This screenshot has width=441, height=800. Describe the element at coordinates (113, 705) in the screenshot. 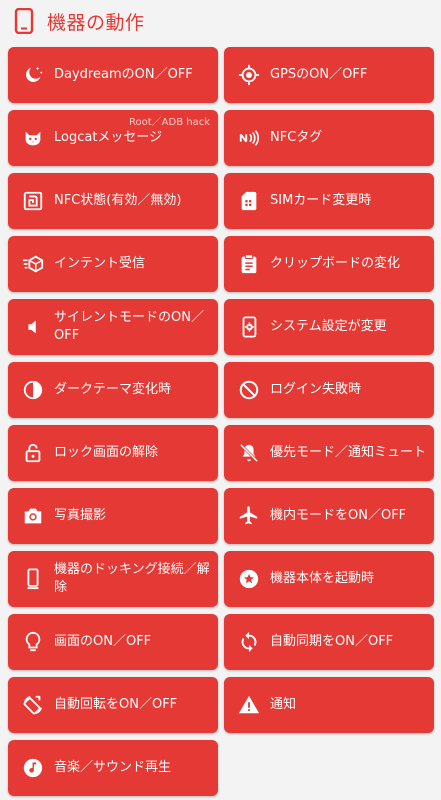

I see `tile-auto-rotate: 自動回転をON／OFF` at that location.